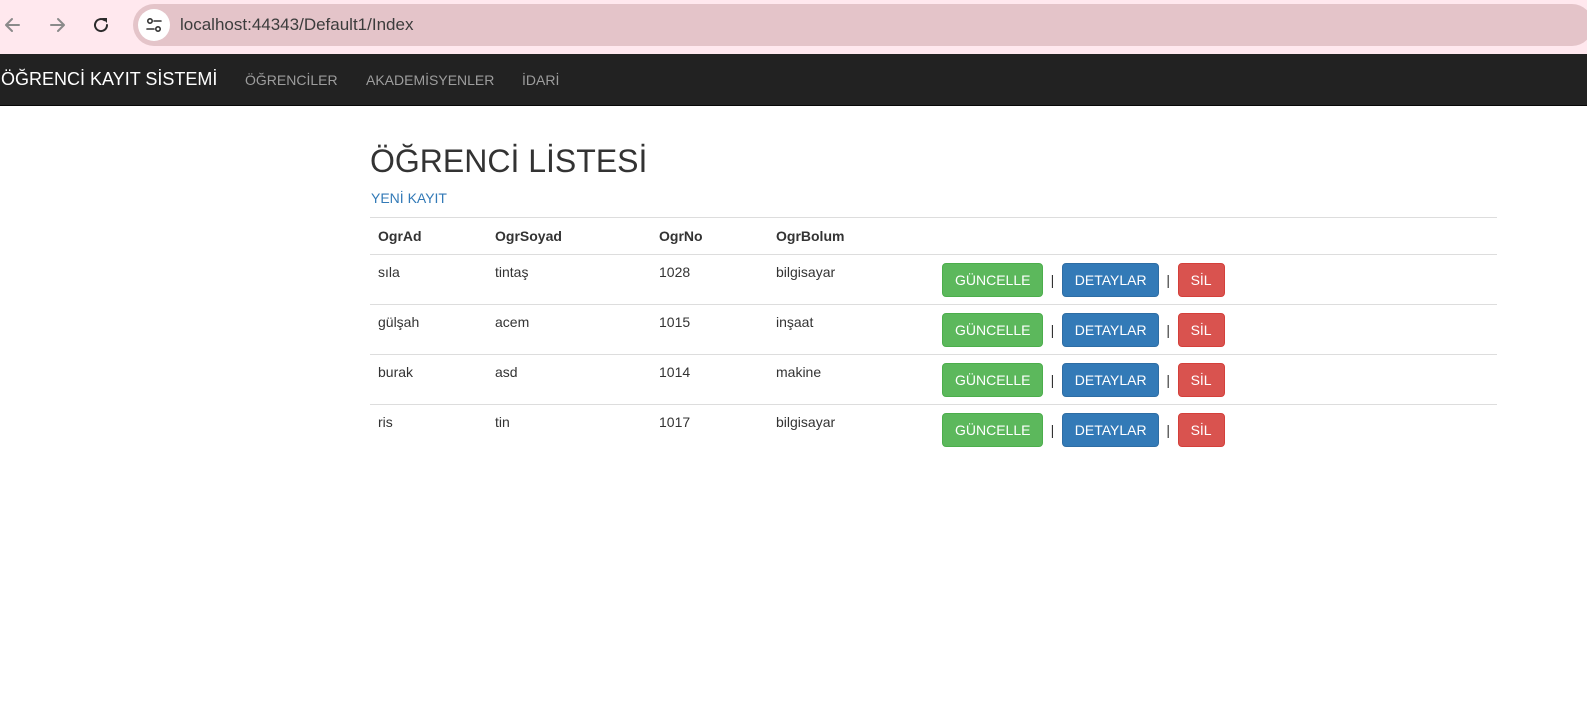 This screenshot has width=1587, height=713. I want to click on cell-ogrno: 1015, so click(709, 329).